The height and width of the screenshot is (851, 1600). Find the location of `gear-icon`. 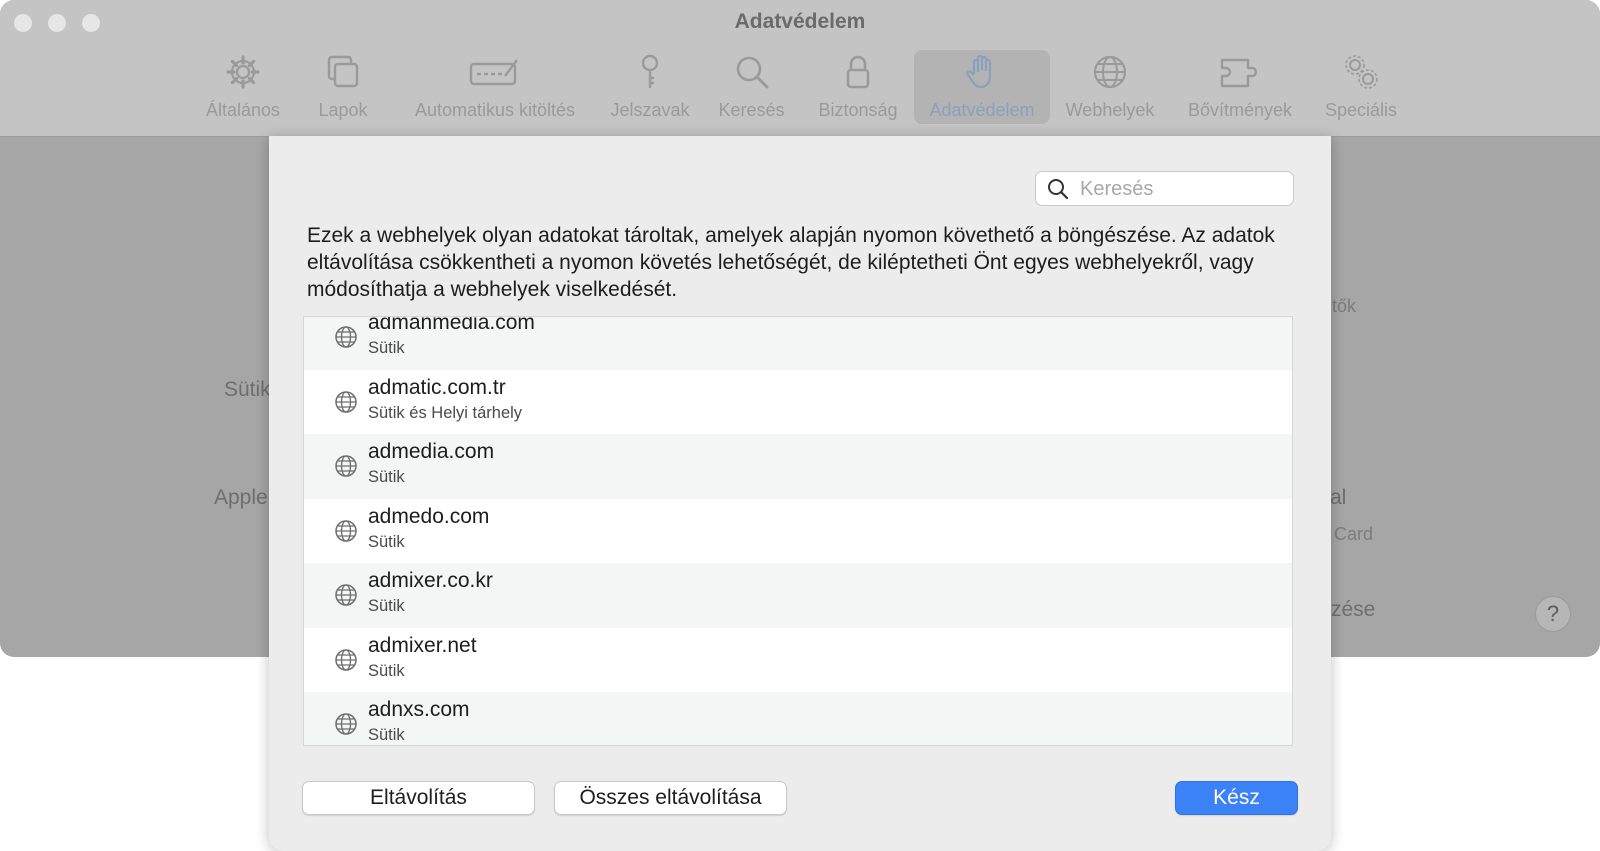

gear-icon is located at coordinates (243, 74).